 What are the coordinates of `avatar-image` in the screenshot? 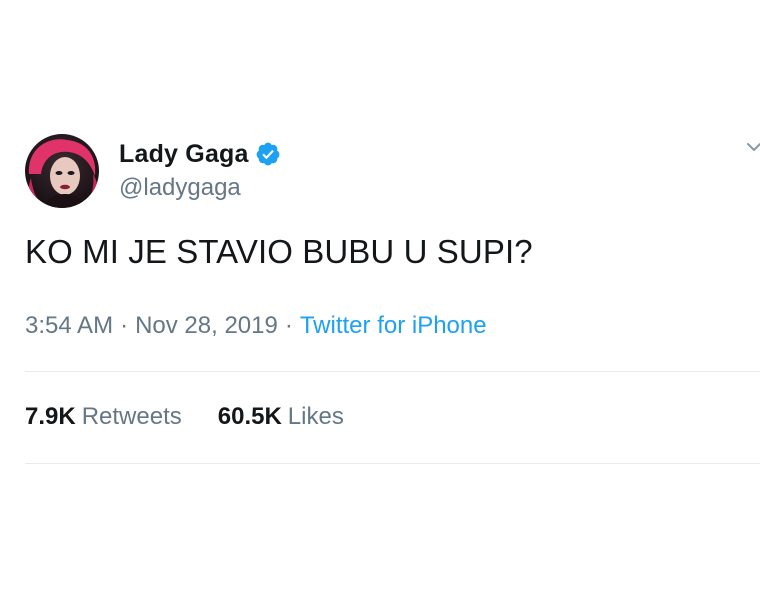 It's located at (62, 171).